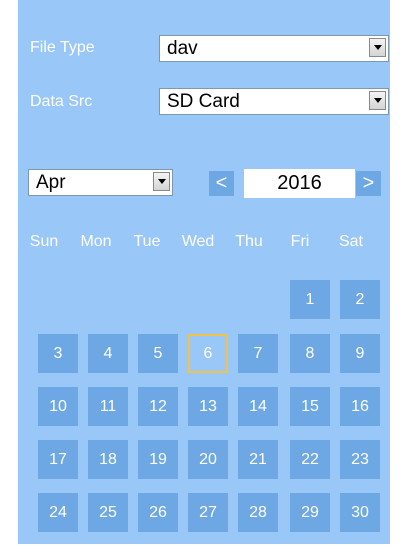 The height and width of the screenshot is (553, 405). What do you see at coordinates (108, 459) in the screenshot?
I see `day-cell: 18` at bounding box center [108, 459].